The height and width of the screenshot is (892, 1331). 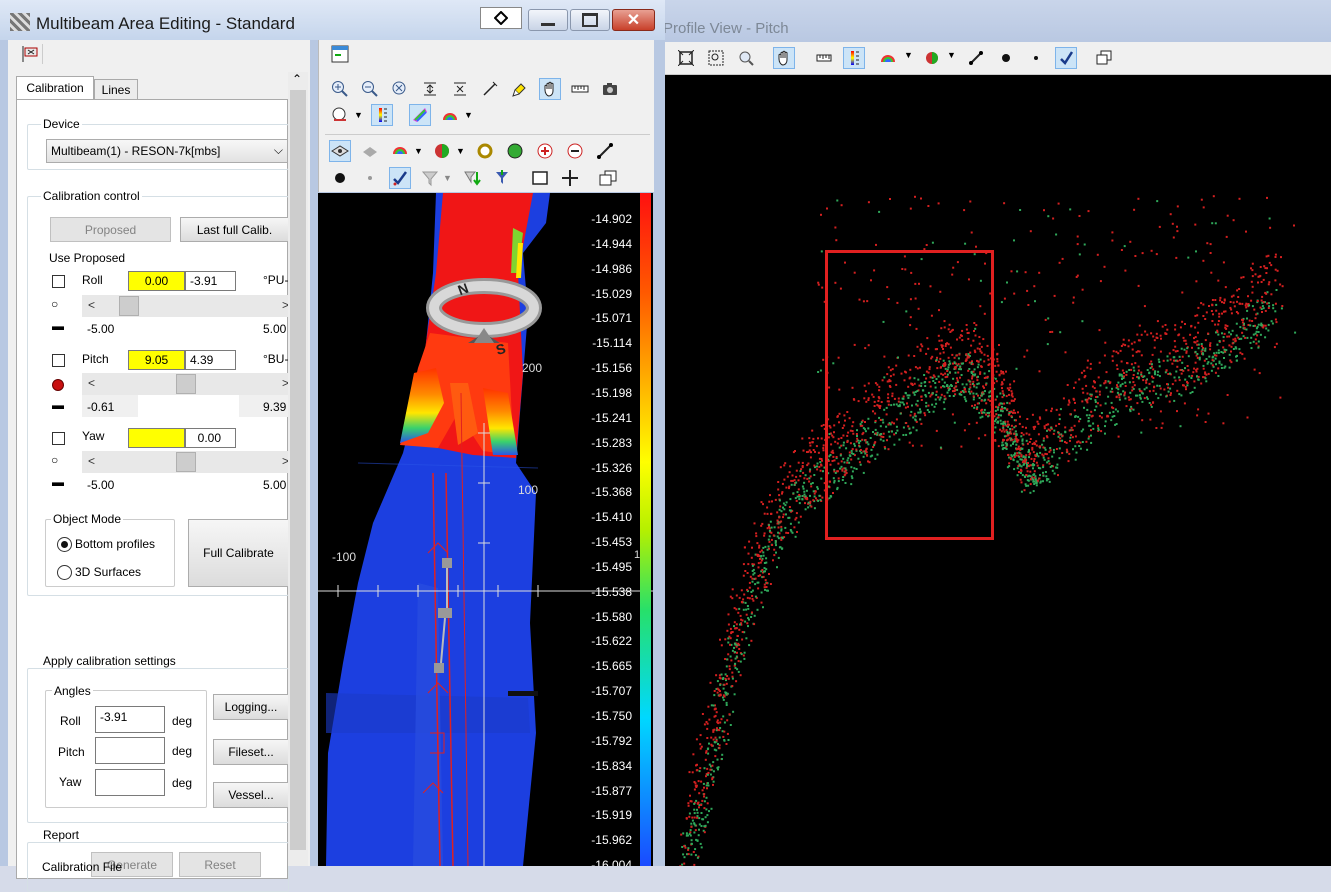 I want to click on proposed-button: Proposed, so click(x=110, y=229).